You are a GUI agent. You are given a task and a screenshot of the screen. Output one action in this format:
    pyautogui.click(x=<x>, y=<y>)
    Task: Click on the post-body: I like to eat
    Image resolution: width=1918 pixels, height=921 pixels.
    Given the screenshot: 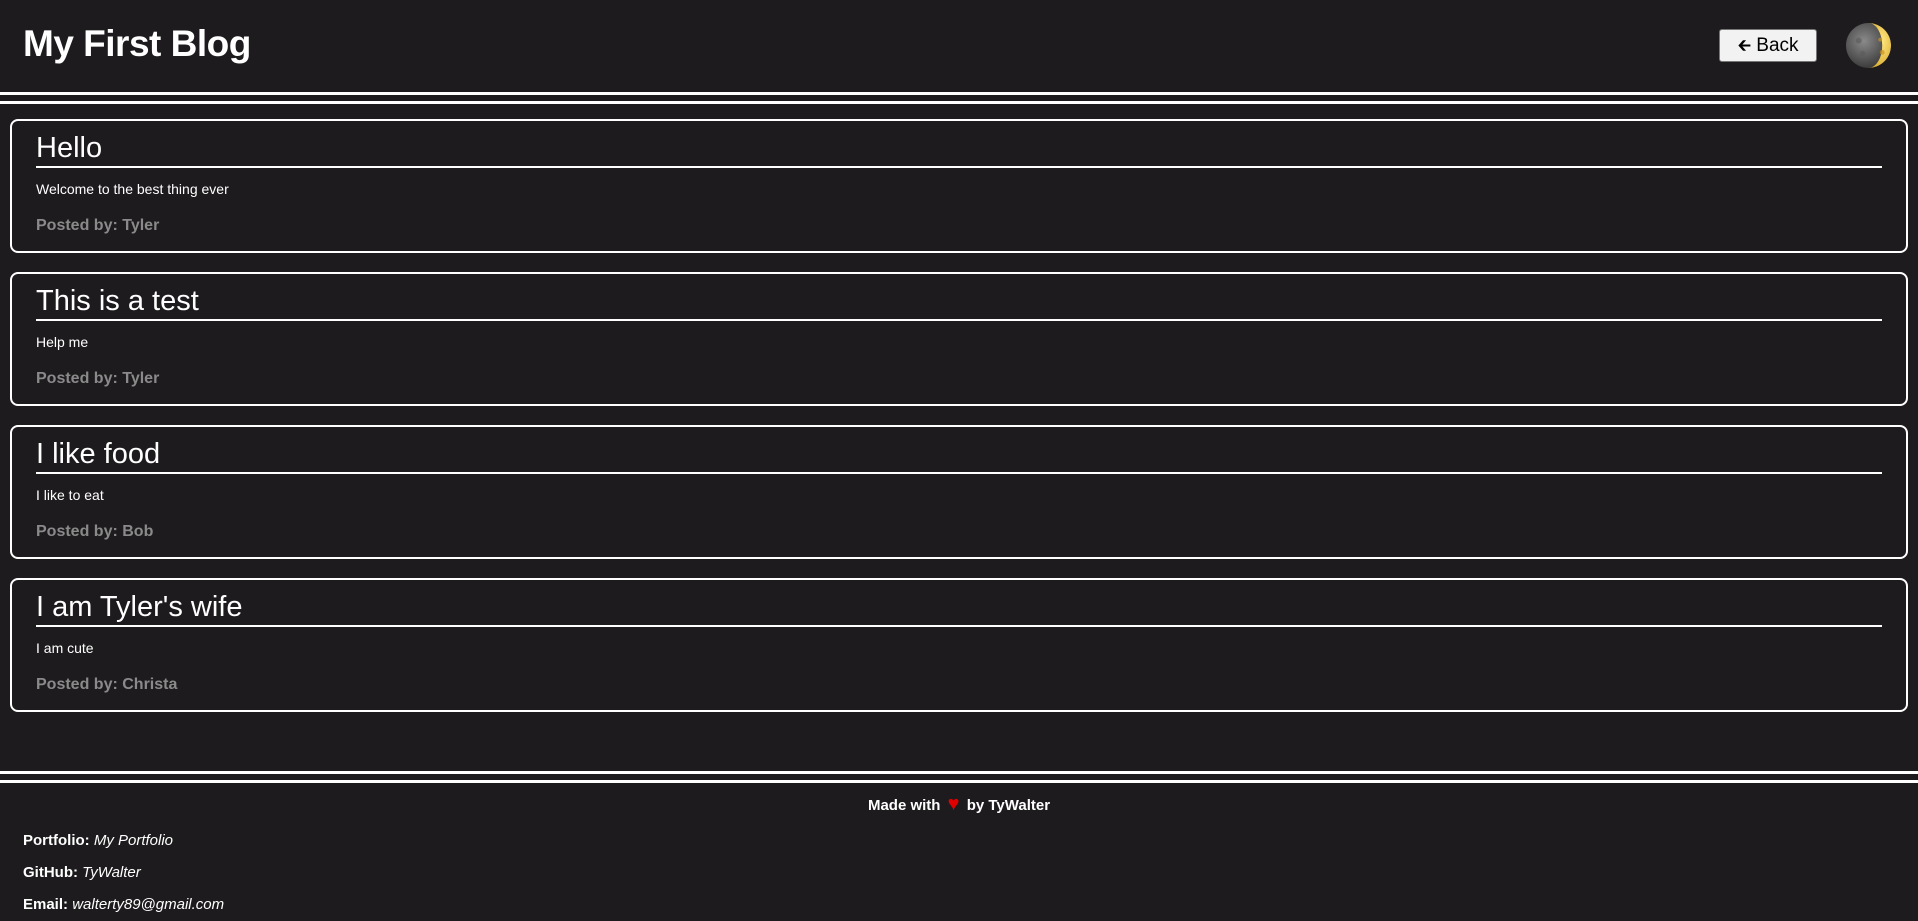 What is the action you would take?
    pyautogui.click(x=70, y=495)
    